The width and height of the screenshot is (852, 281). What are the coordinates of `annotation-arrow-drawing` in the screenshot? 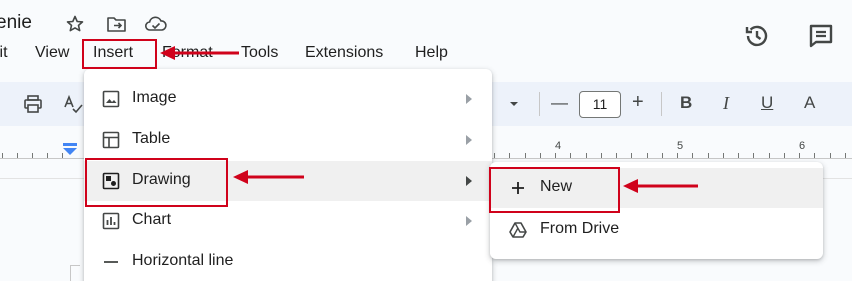 It's located at (268, 177).